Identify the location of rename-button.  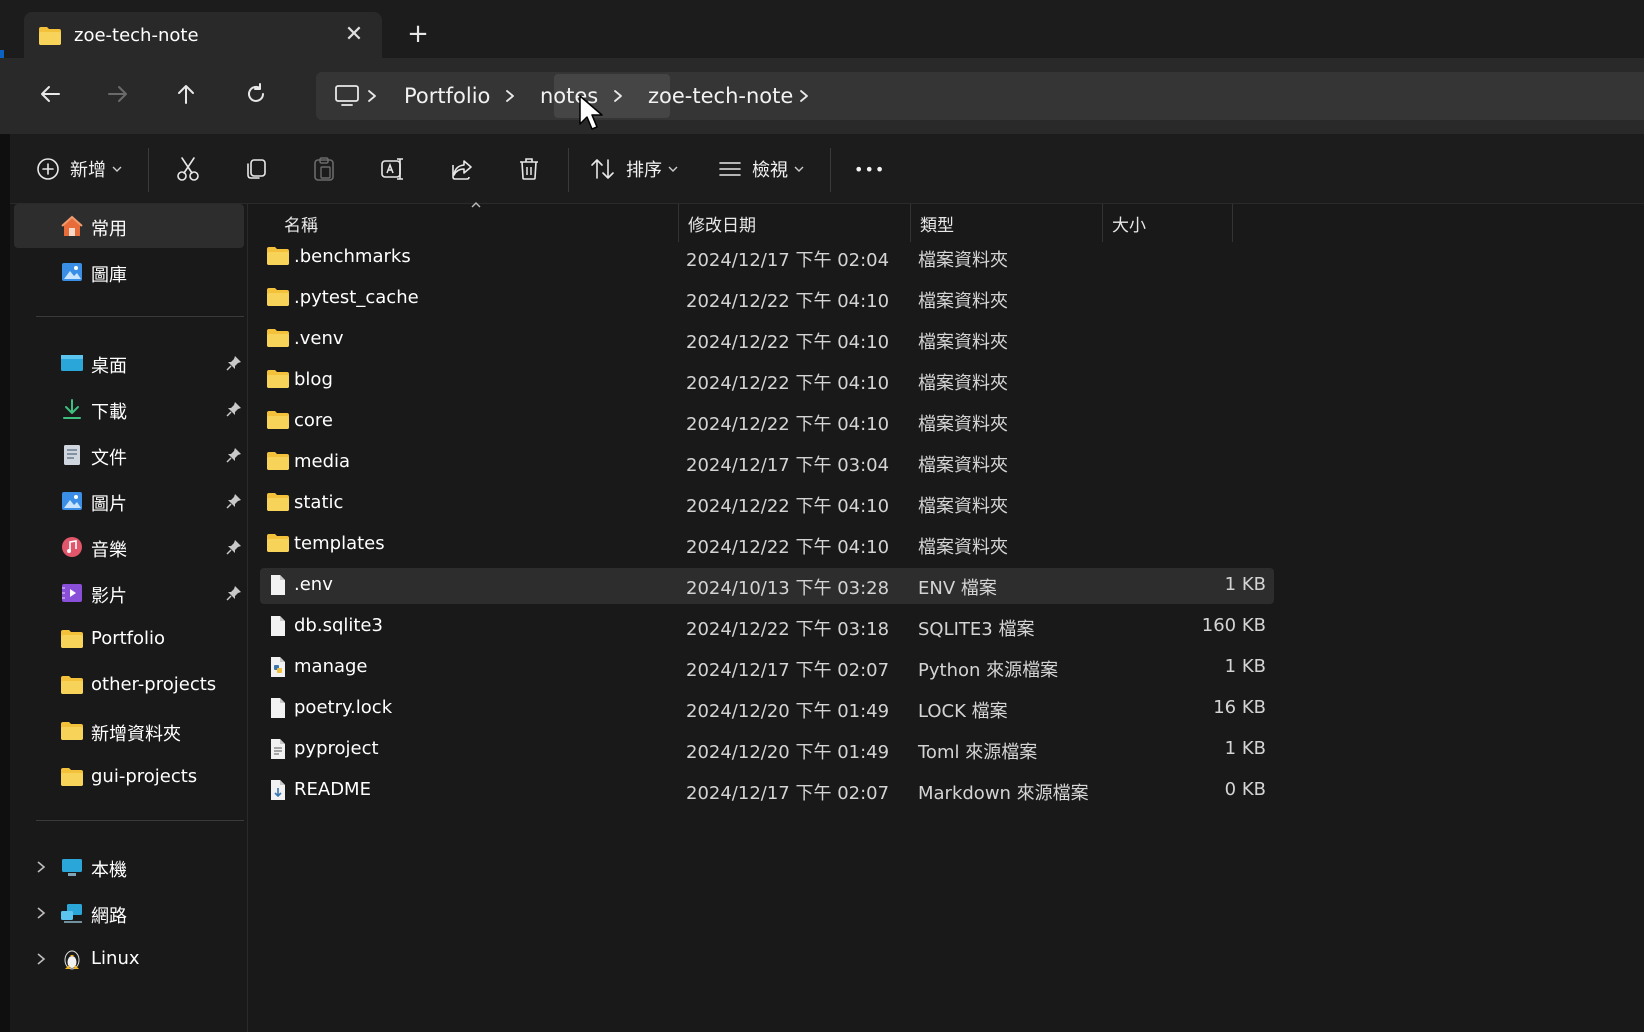
(393, 169).